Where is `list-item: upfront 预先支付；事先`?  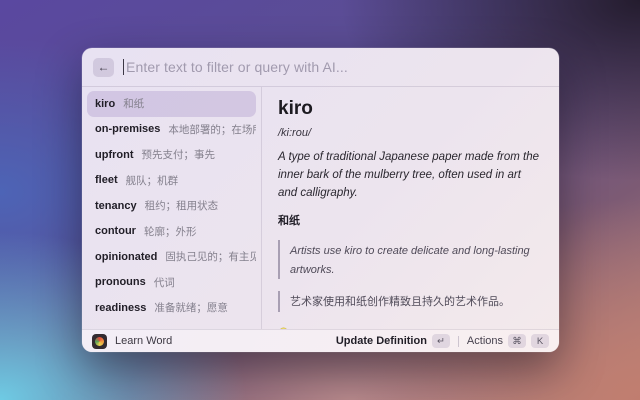
list-item: upfront 预先支付；事先 is located at coordinates (171, 155).